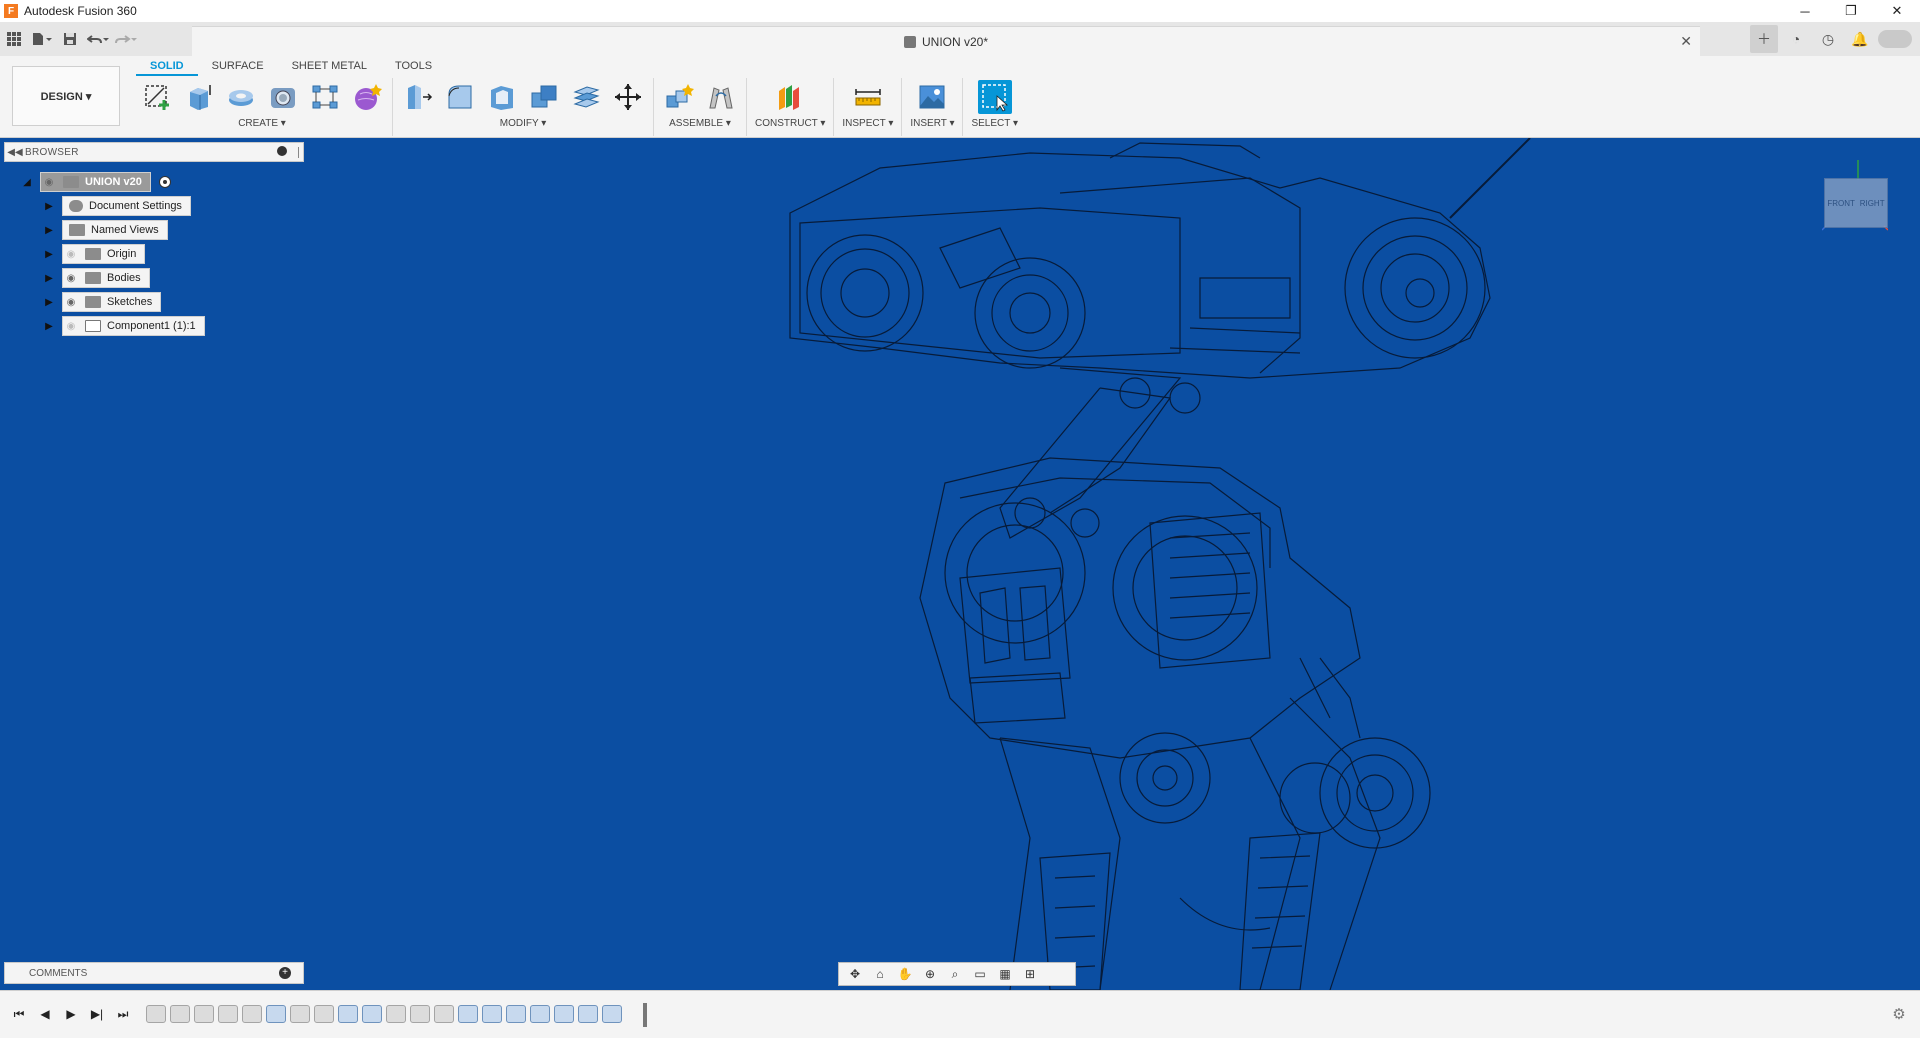 The width and height of the screenshot is (1920, 1038). Describe the element at coordinates (1872, 203) in the screenshot. I see `cube-right-label: RIGHT` at that location.